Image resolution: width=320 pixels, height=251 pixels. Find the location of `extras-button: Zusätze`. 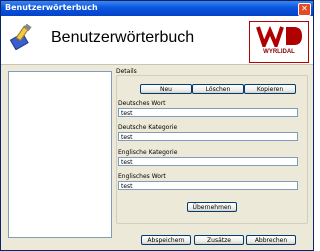

extras-button: Zusätze is located at coordinates (219, 240).